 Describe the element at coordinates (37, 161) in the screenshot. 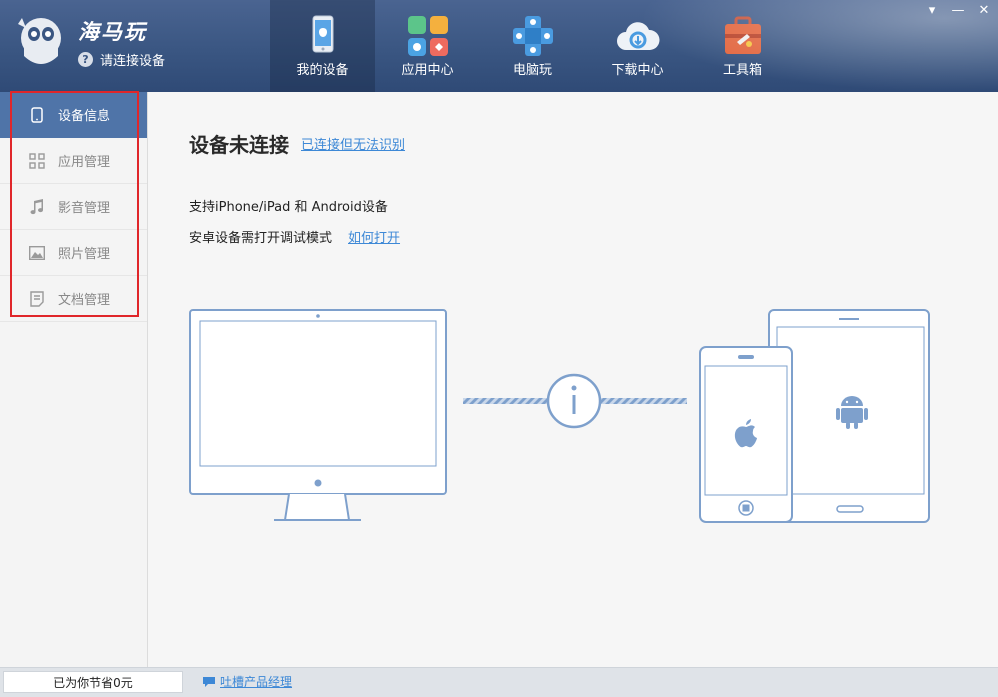

I see `grid-icon` at that location.